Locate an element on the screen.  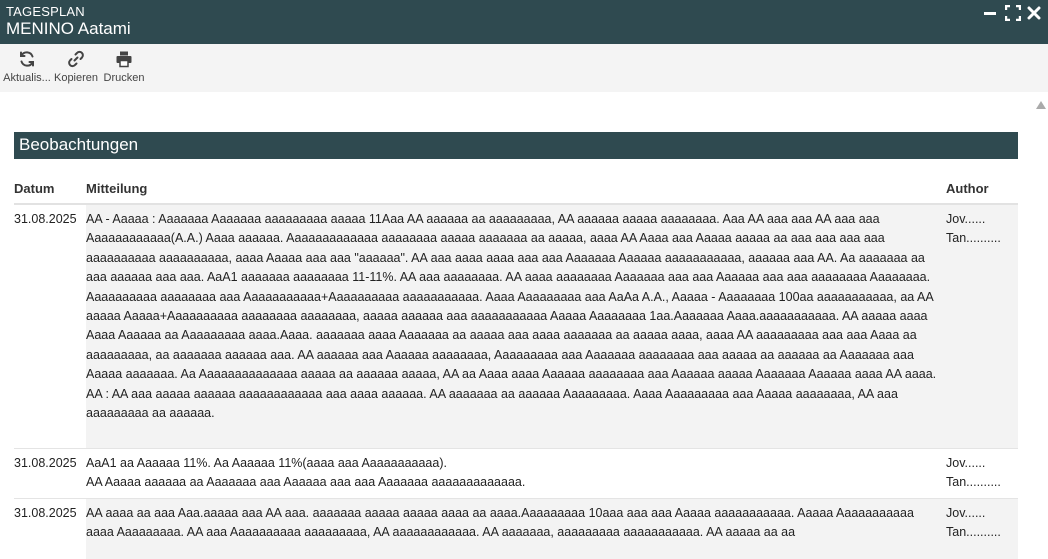
refresh-icon is located at coordinates (27, 59).